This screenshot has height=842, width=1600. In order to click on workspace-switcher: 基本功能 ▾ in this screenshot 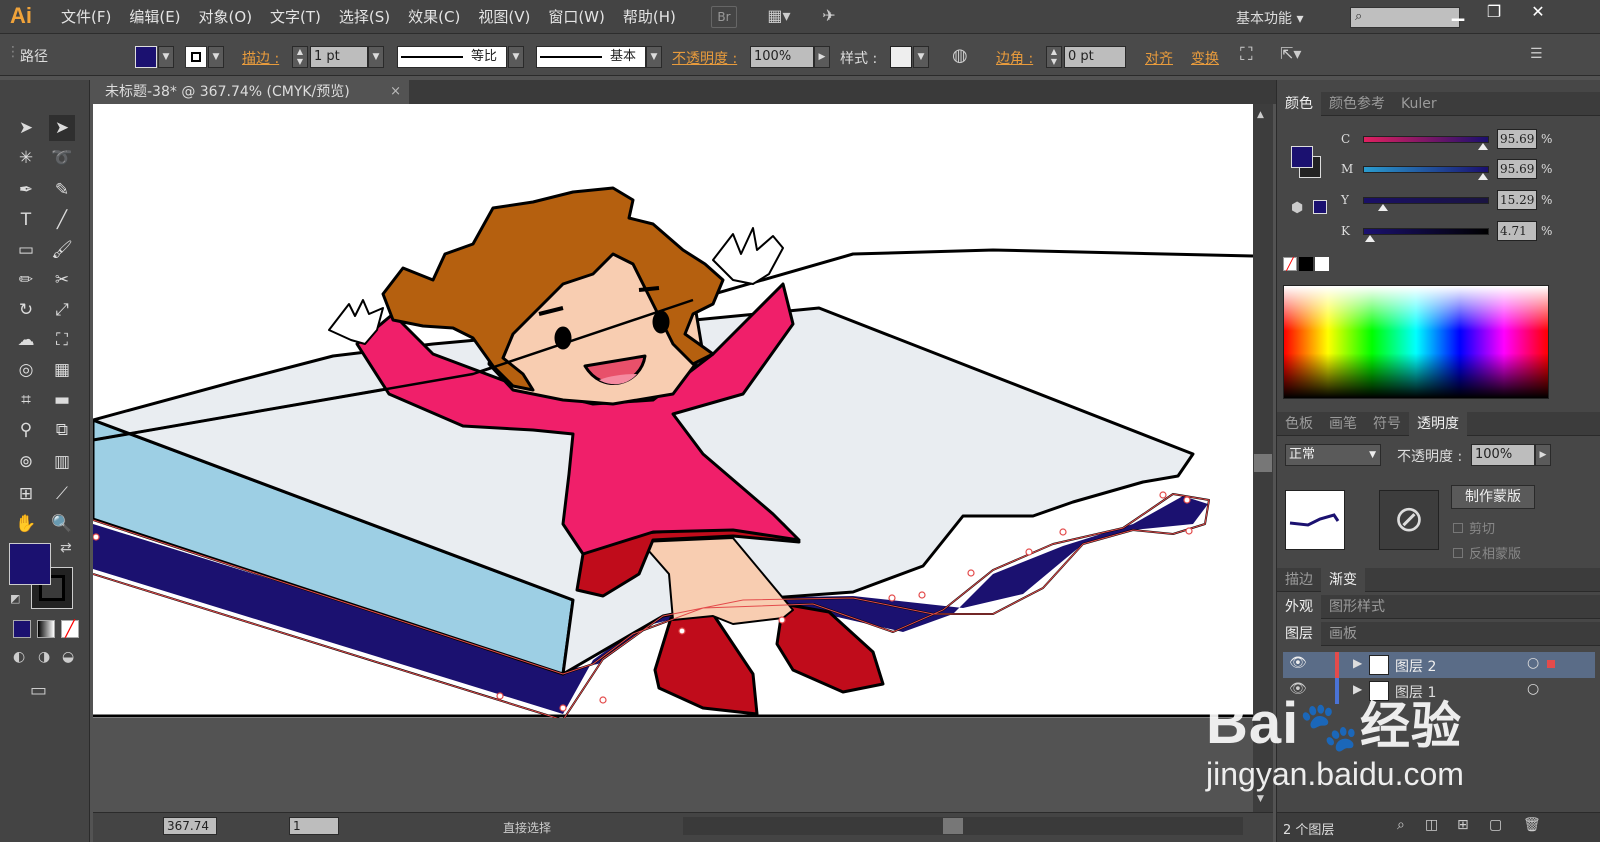, I will do `click(1269, 18)`.